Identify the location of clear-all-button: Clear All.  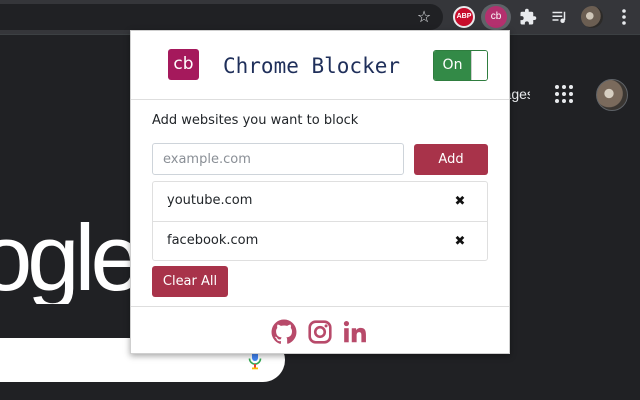
(190, 281).